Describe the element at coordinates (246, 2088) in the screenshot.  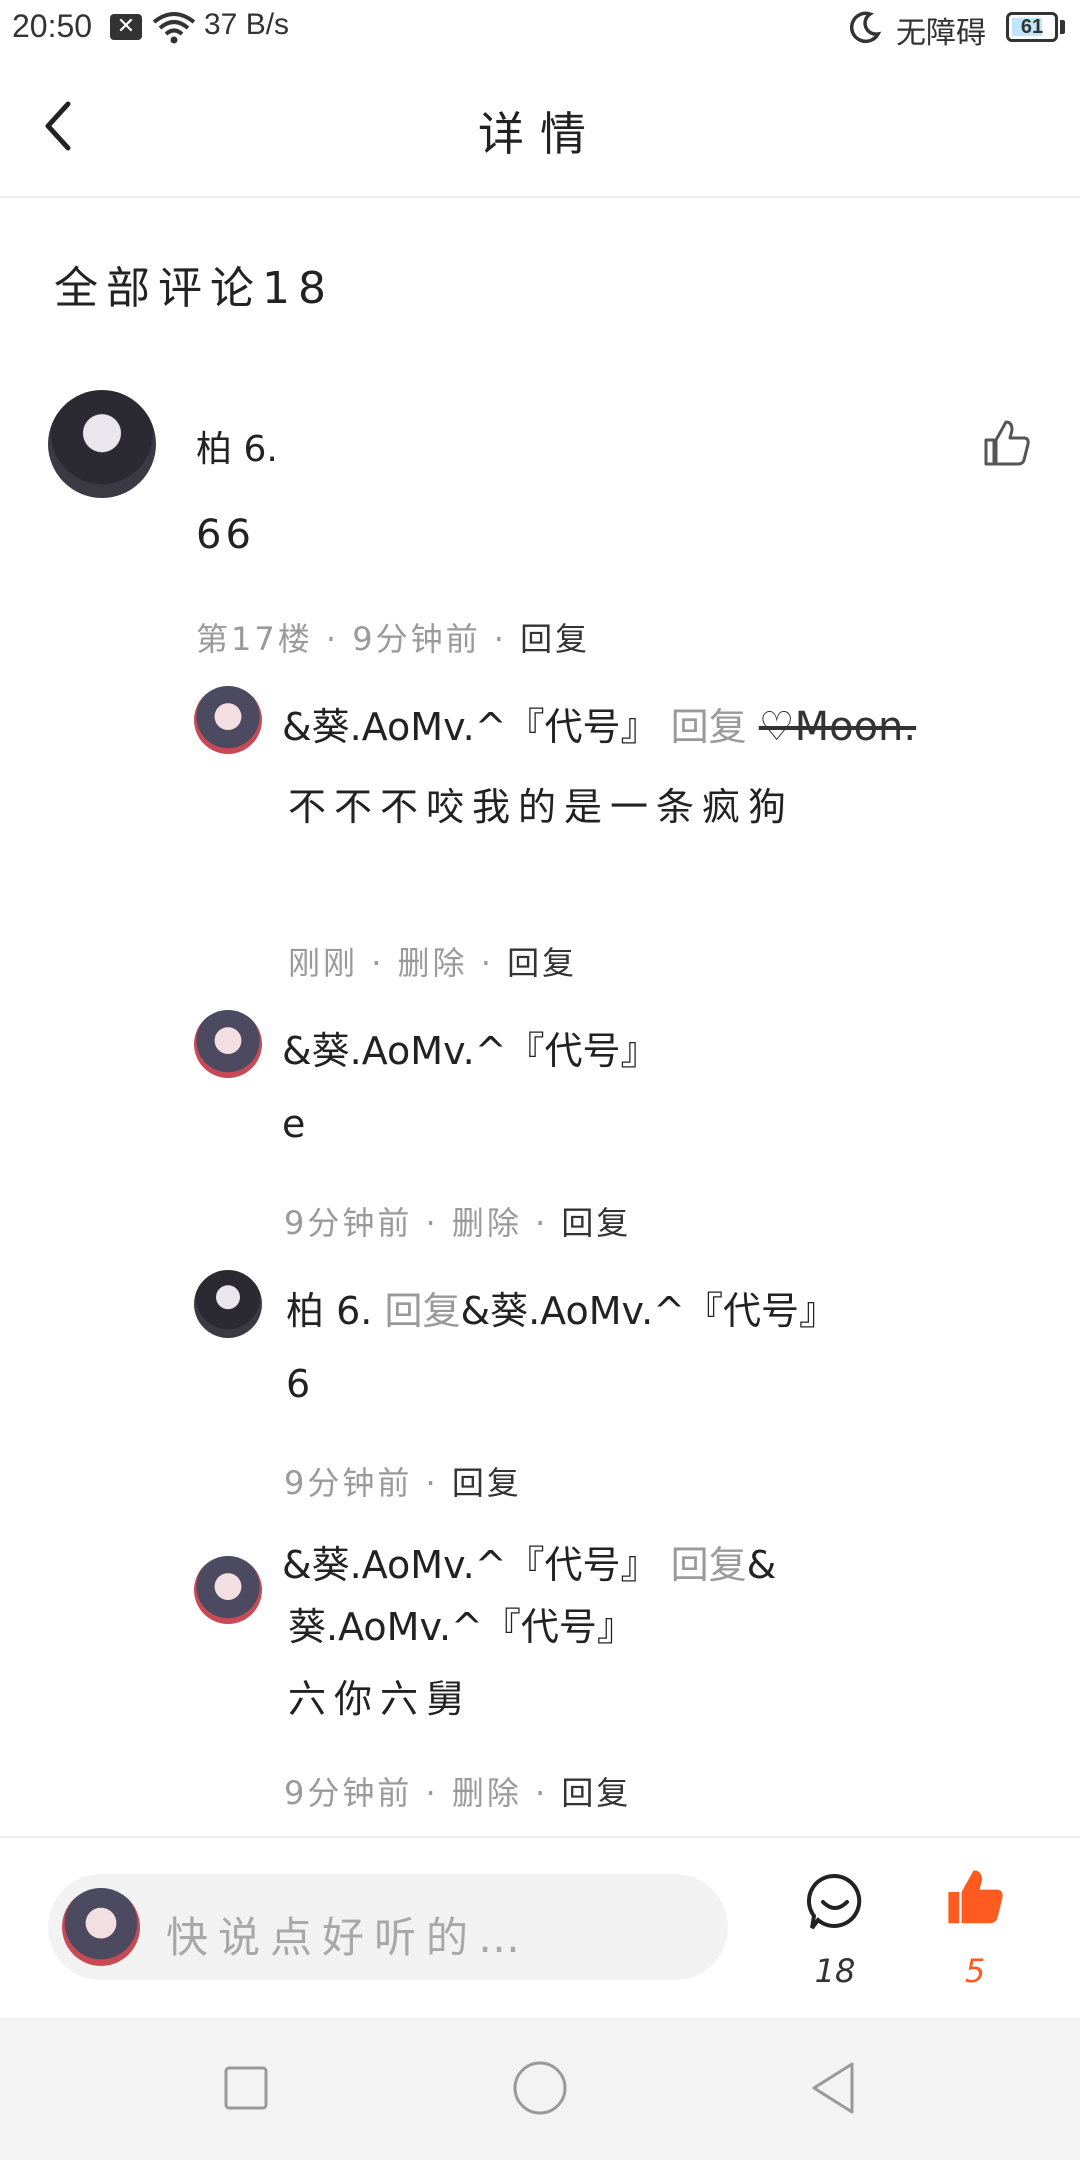
I see `recents-square-icon` at that location.